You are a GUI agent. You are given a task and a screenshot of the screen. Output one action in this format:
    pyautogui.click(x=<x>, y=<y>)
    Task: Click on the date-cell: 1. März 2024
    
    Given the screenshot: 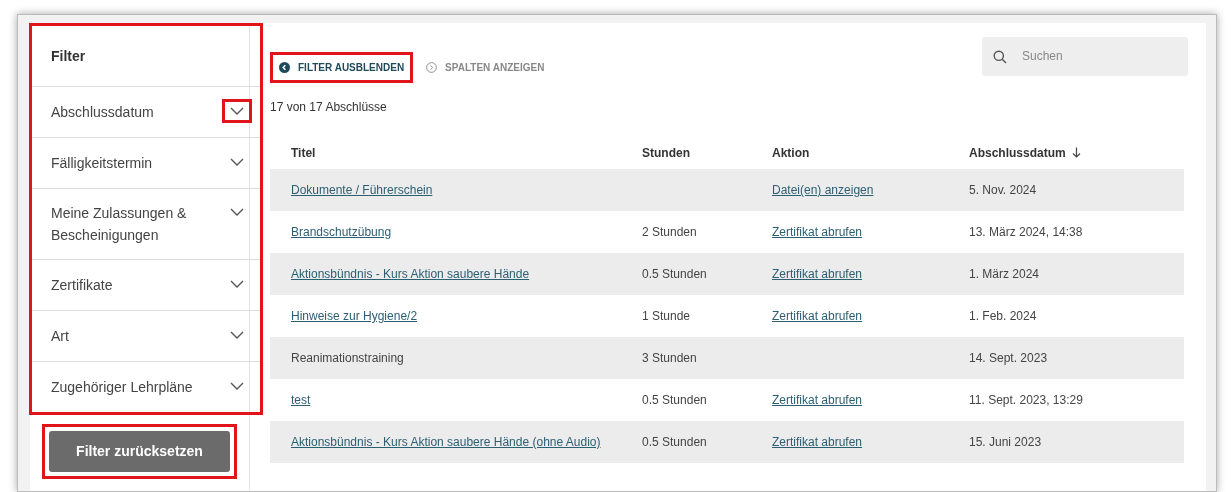 What is the action you would take?
    pyautogui.click(x=1004, y=274)
    